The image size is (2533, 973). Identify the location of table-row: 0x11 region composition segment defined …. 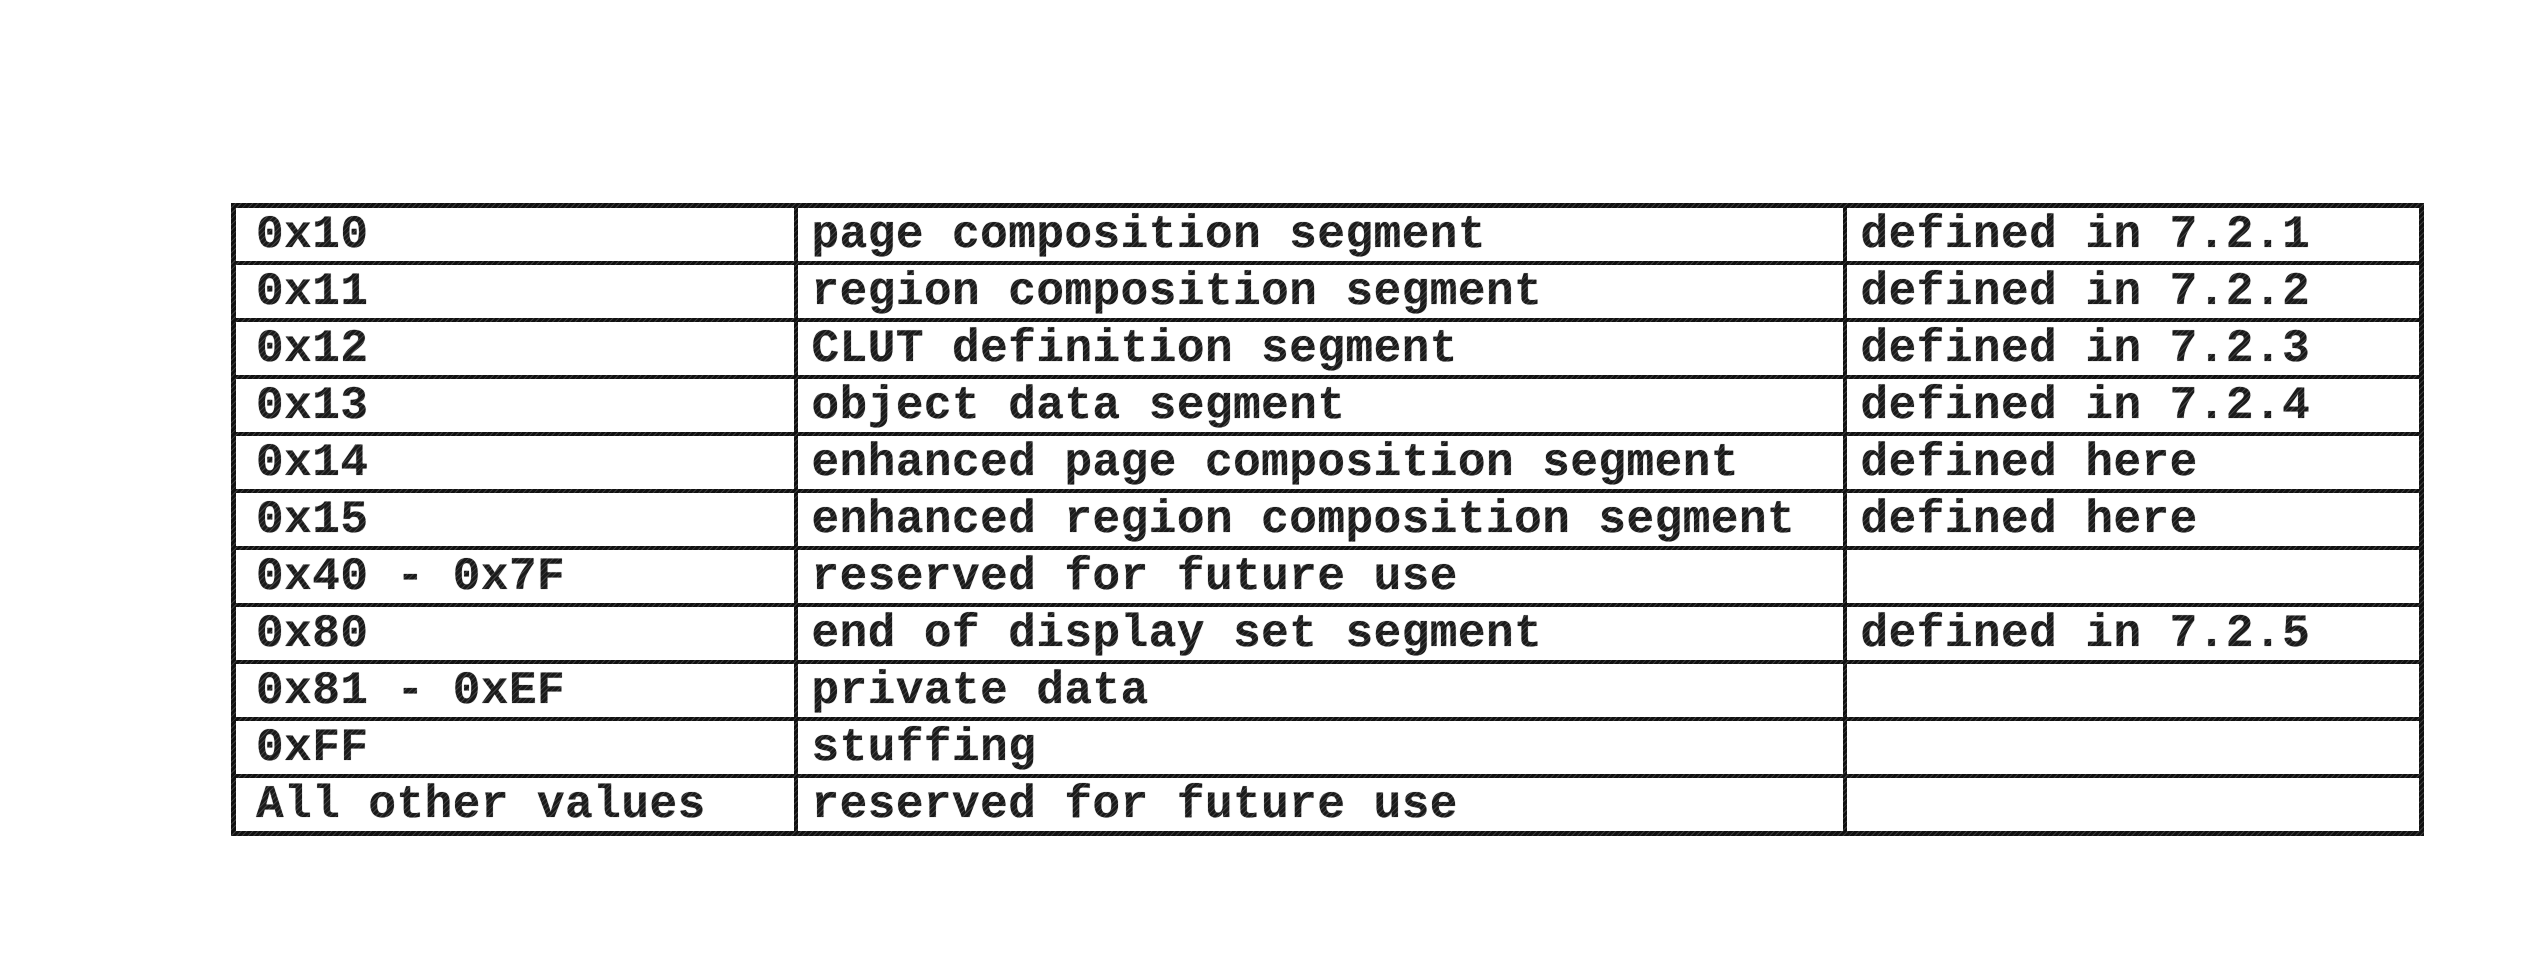
(1327, 291).